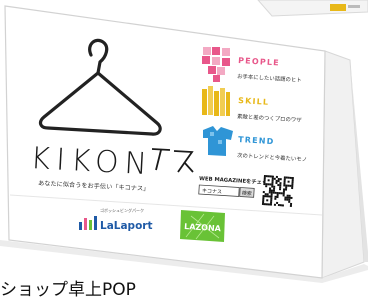 Image resolution: width=368 pixels, height=299 pixels. What do you see at coordinates (68, 289) in the screenshot?
I see `caption-text: ショップ卓上POP` at bounding box center [68, 289].